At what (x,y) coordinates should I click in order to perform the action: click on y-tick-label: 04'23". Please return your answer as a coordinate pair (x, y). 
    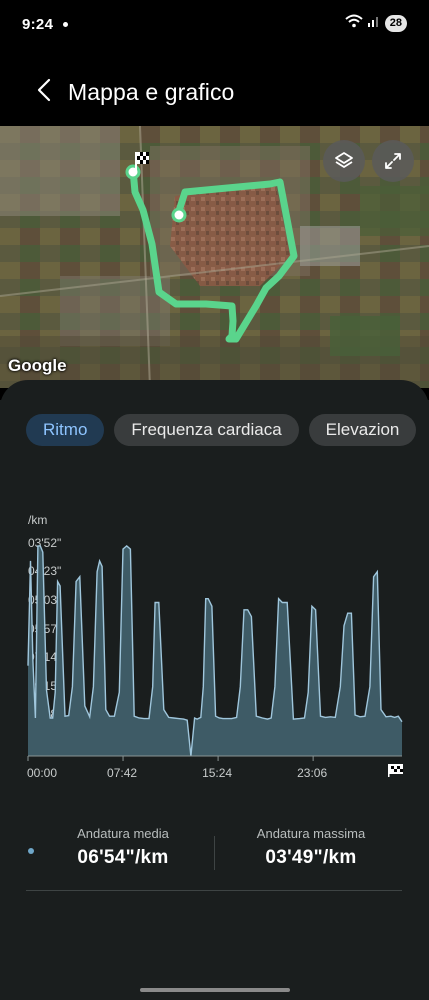
    Looking at the image, I should click on (44, 571).